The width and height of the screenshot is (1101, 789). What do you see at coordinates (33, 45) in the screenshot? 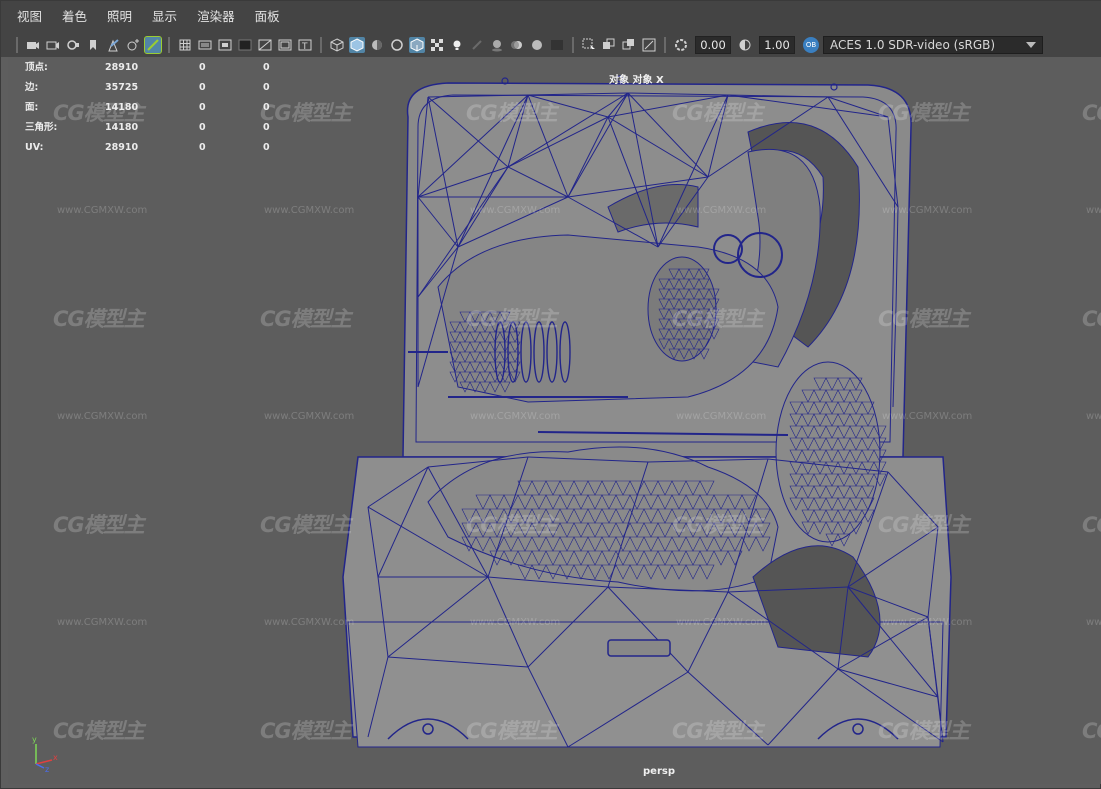
I see `camera-select-icon` at bounding box center [33, 45].